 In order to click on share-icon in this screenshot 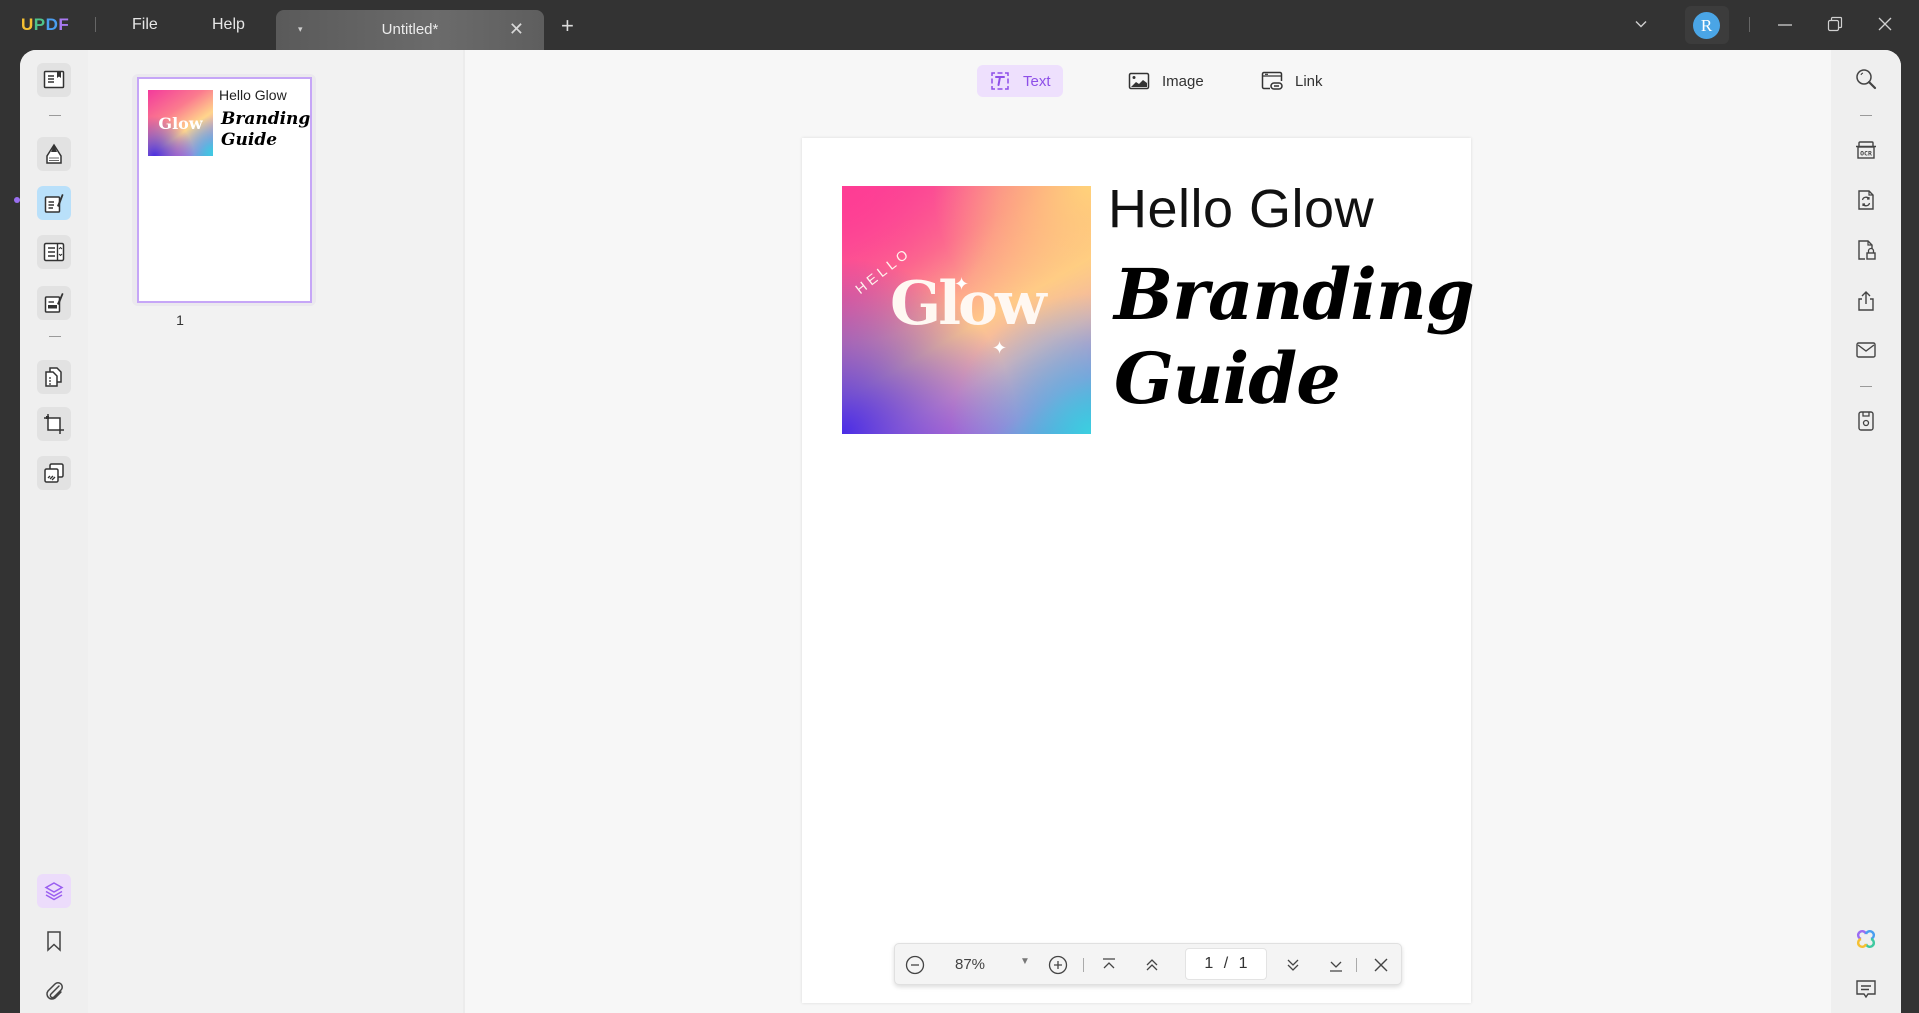, I will do `click(1866, 301)`.